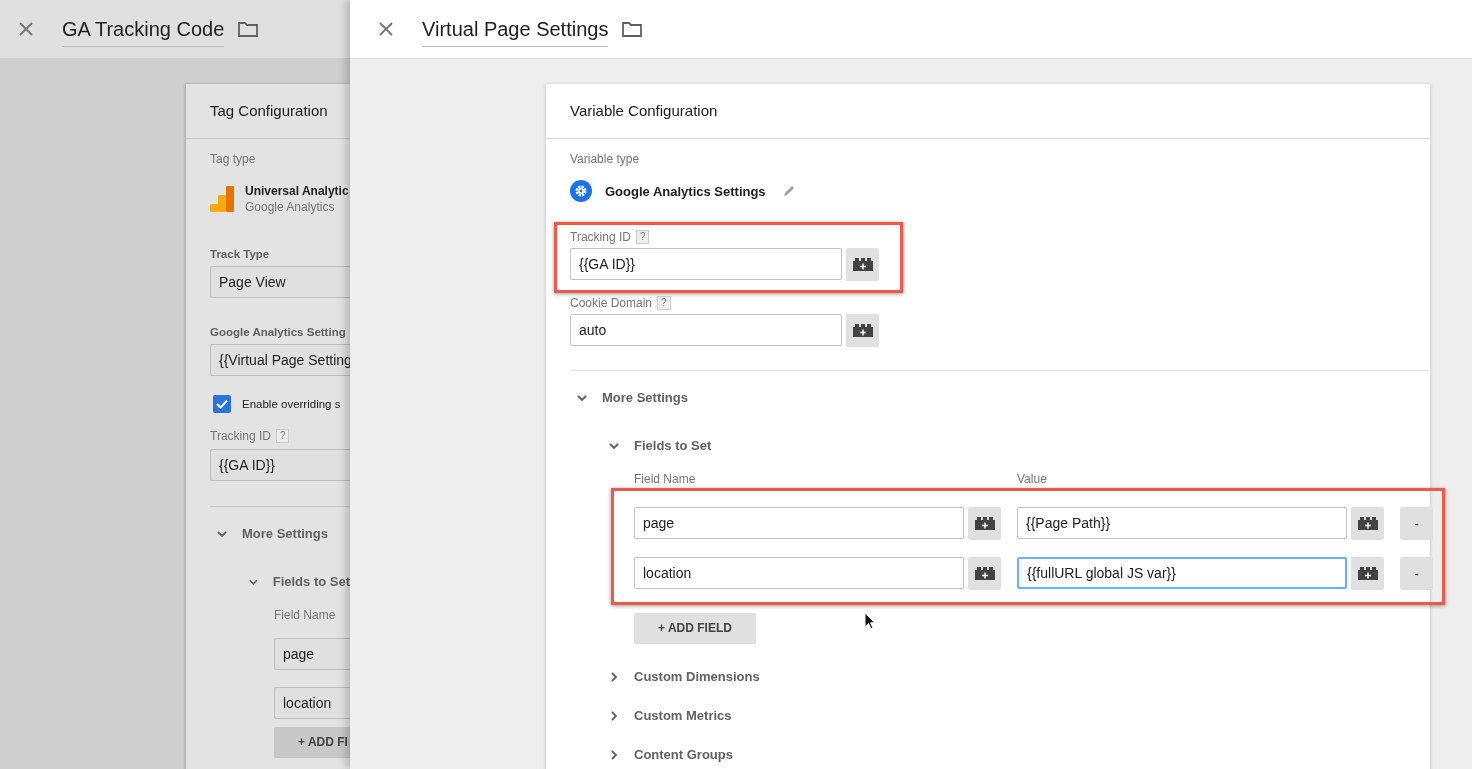  I want to click on gear-icon, so click(581, 191).